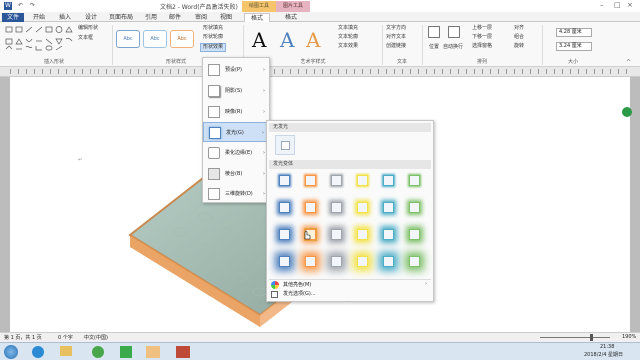  Describe the element at coordinates (396, 46) in the screenshot. I see `create-link-button: 创建链接` at that location.